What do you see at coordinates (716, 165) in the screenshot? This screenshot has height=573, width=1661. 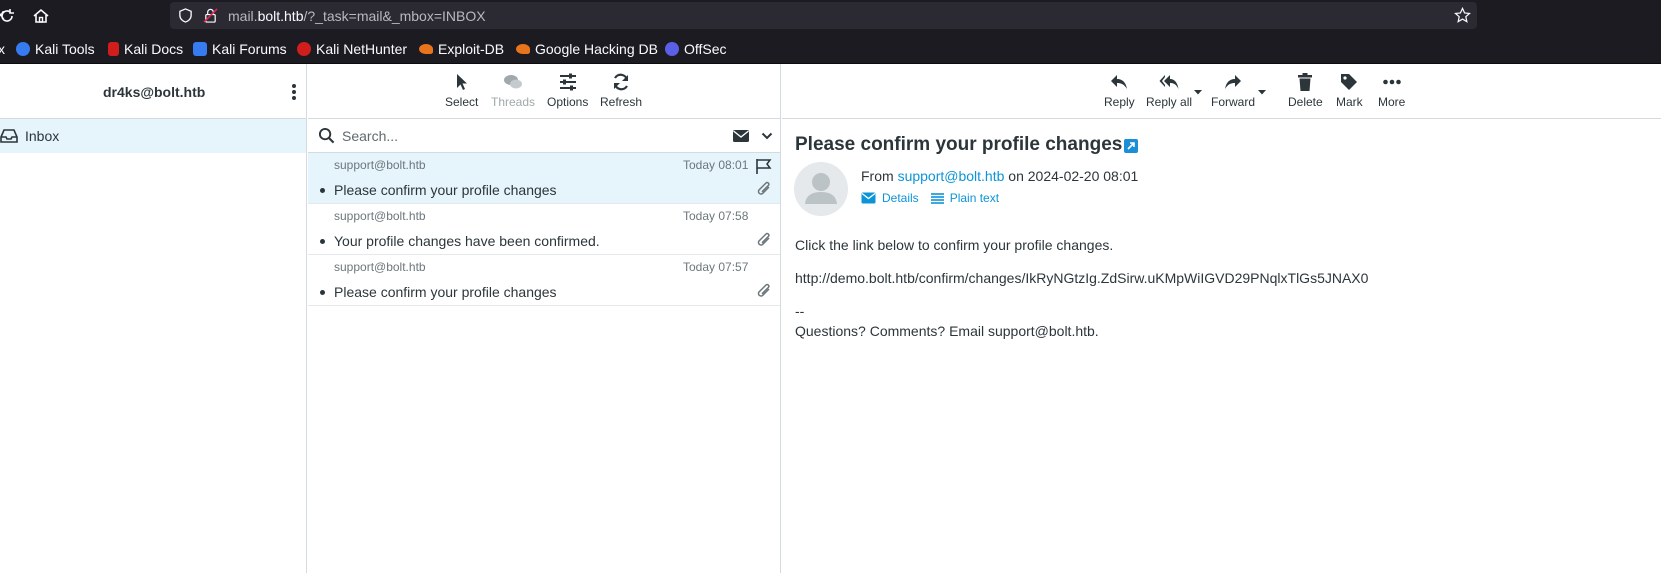 I see `message-date: Today 08:01` at bounding box center [716, 165].